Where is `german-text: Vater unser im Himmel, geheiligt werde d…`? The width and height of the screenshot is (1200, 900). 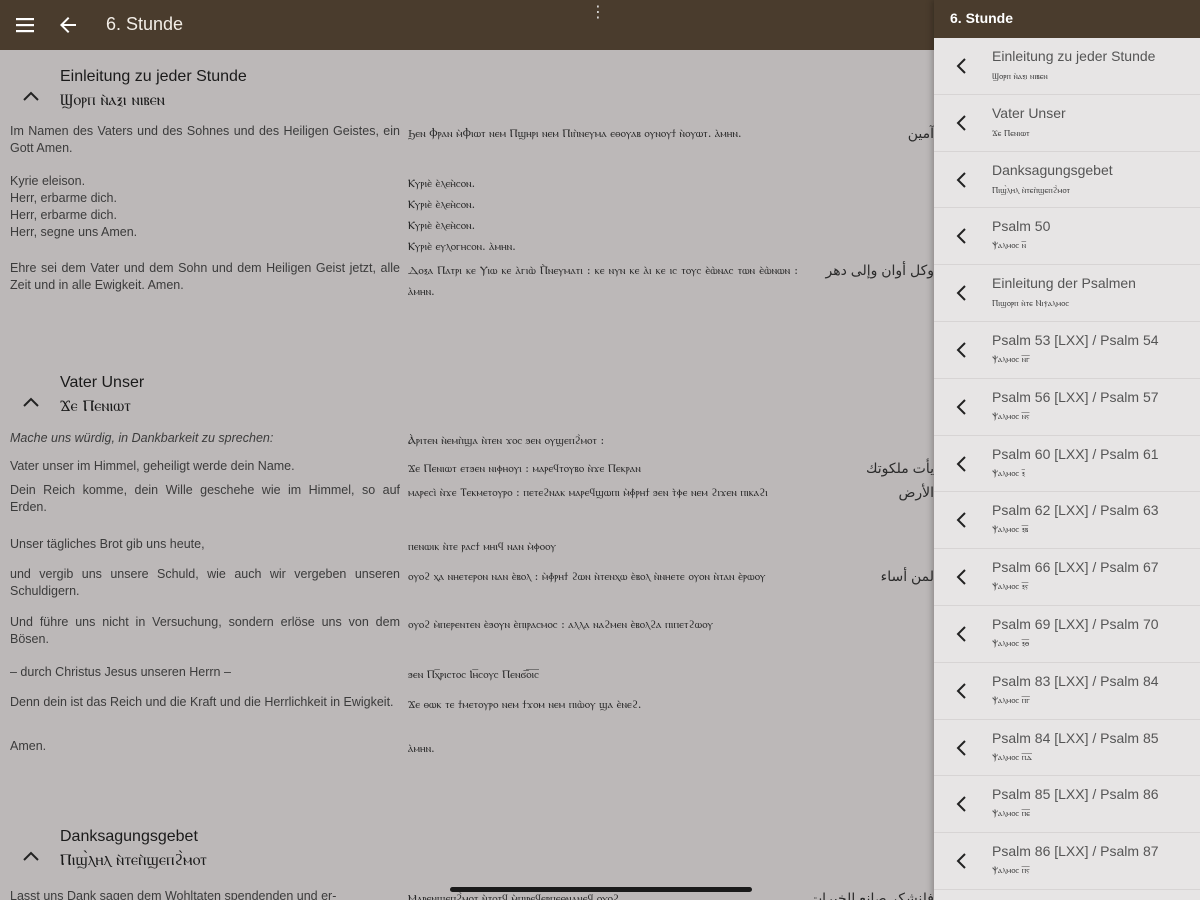
german-text: Vater unser im Himmel, geheiligt werde d… is located at coordinates (152, 466).